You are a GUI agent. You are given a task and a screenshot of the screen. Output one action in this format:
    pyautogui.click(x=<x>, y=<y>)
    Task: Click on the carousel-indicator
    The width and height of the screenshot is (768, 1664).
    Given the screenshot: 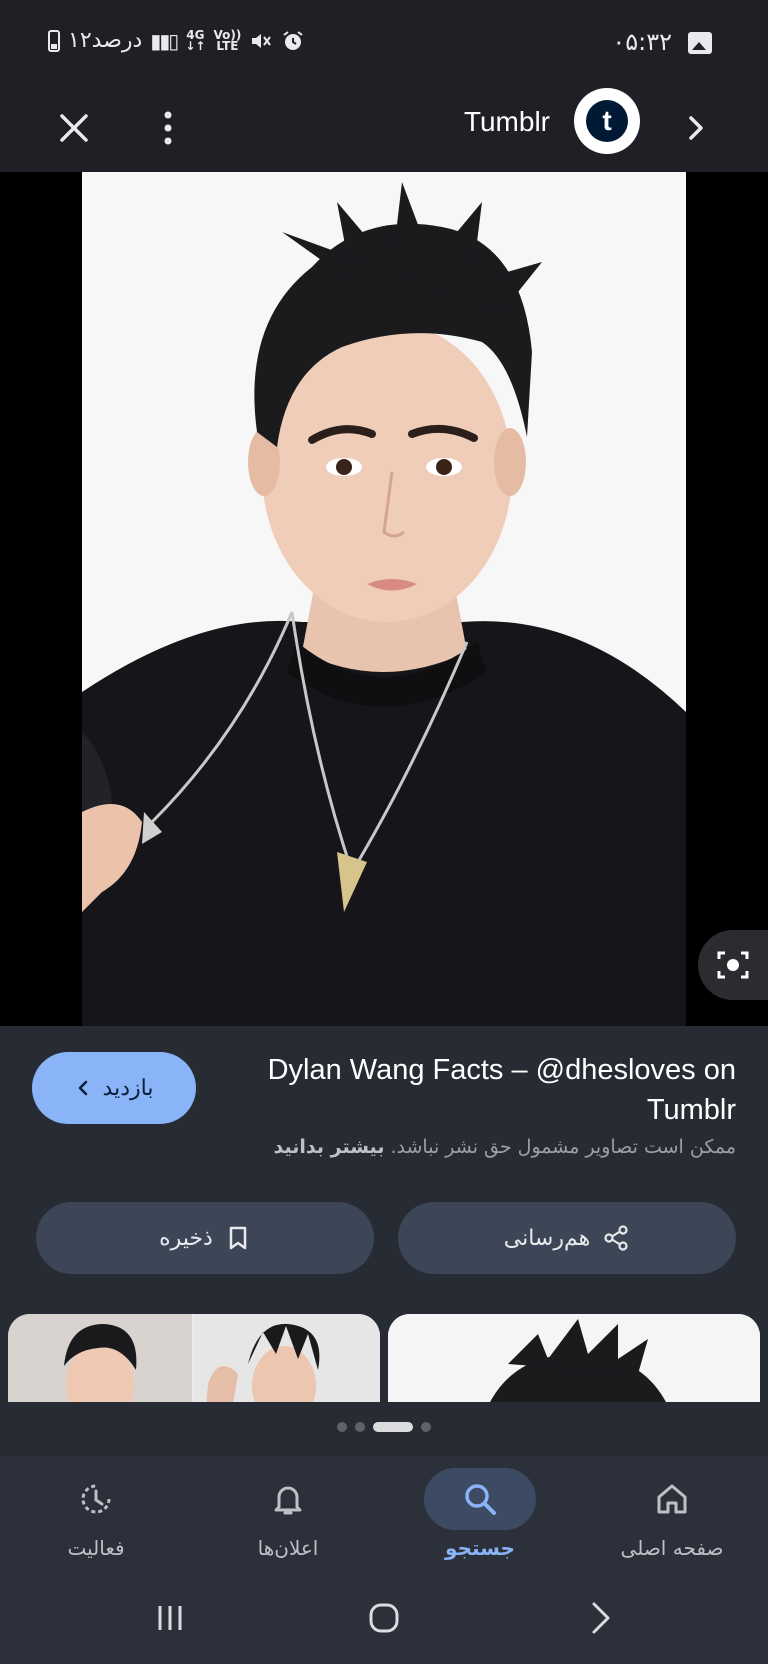 What is the action you would take?
    pyautogui.click(x=384, y=1427)
    